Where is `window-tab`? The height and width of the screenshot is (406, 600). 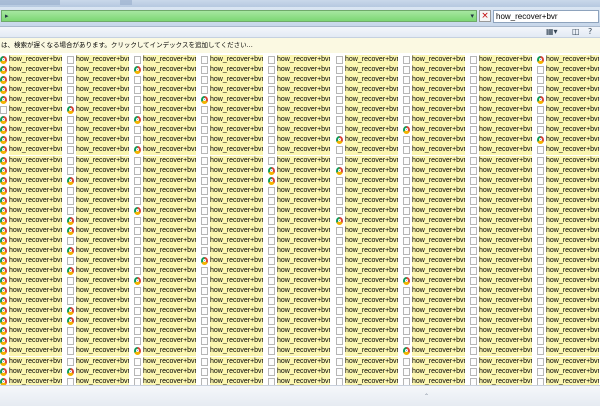
window-tab is located at coordinates (30, 2).